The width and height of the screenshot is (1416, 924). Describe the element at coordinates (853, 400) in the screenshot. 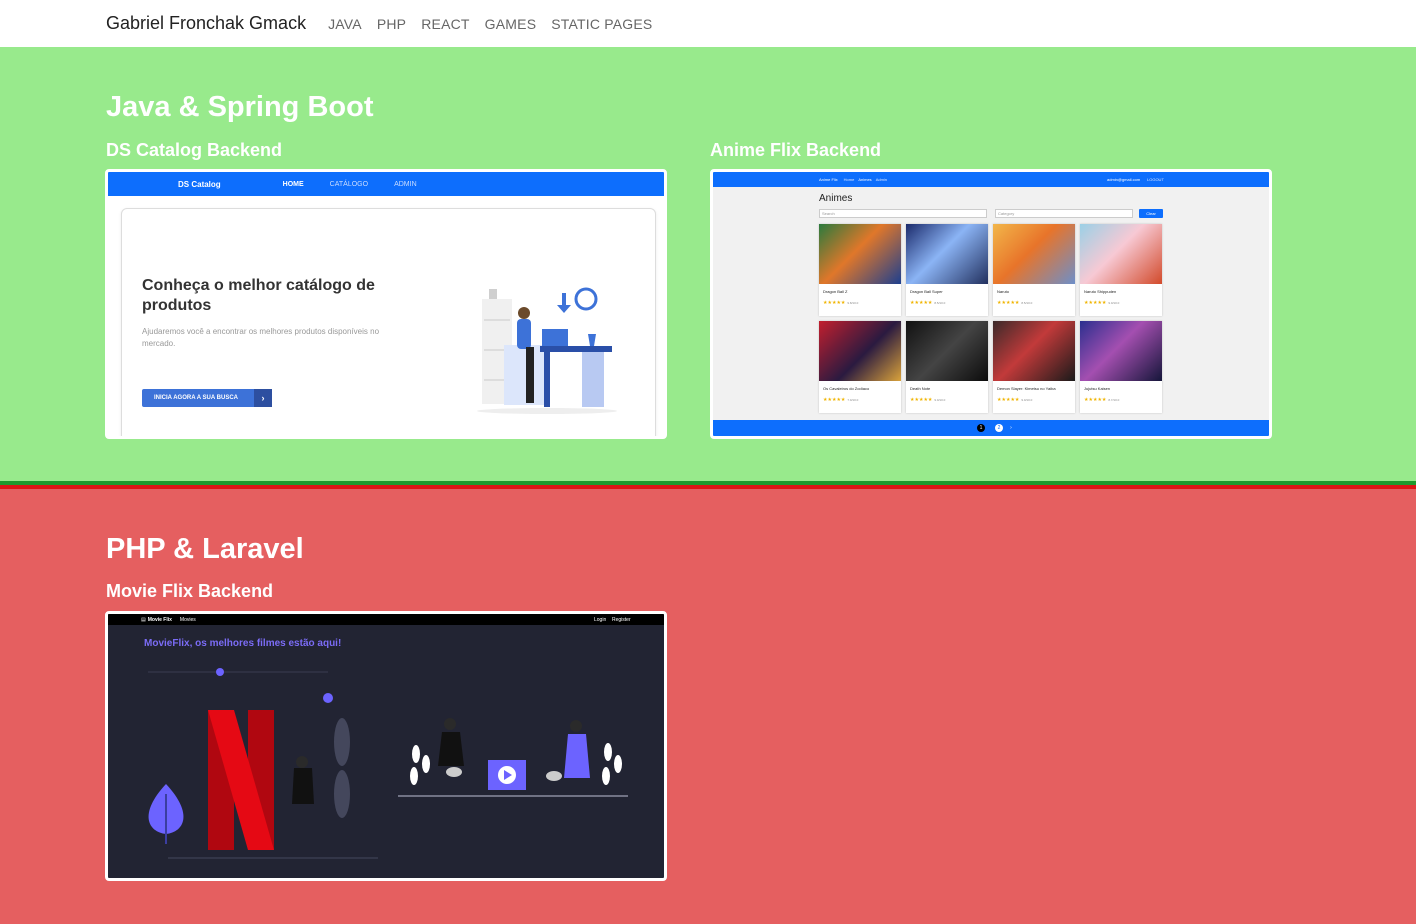

I see `anime-rating-value: 7.0/10.0` at that location.